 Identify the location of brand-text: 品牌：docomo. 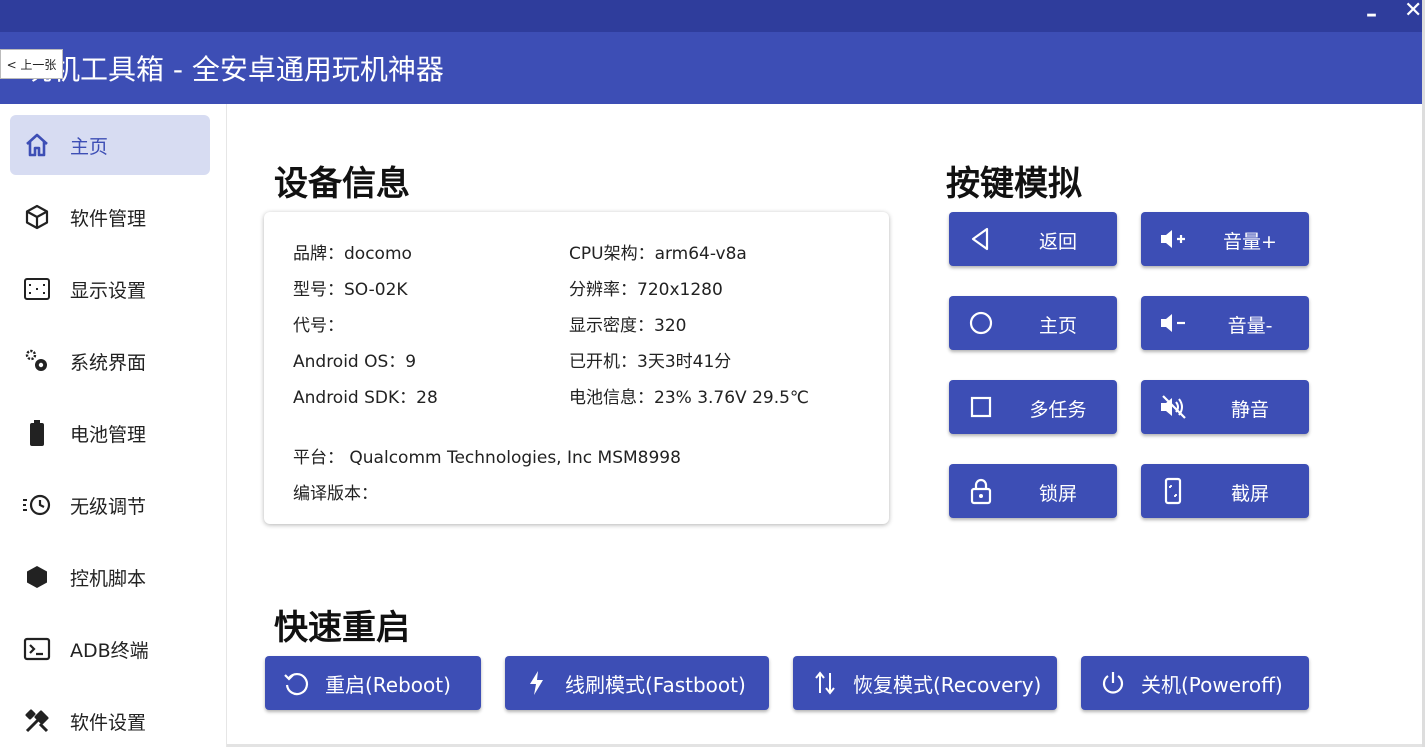
(352, 254).